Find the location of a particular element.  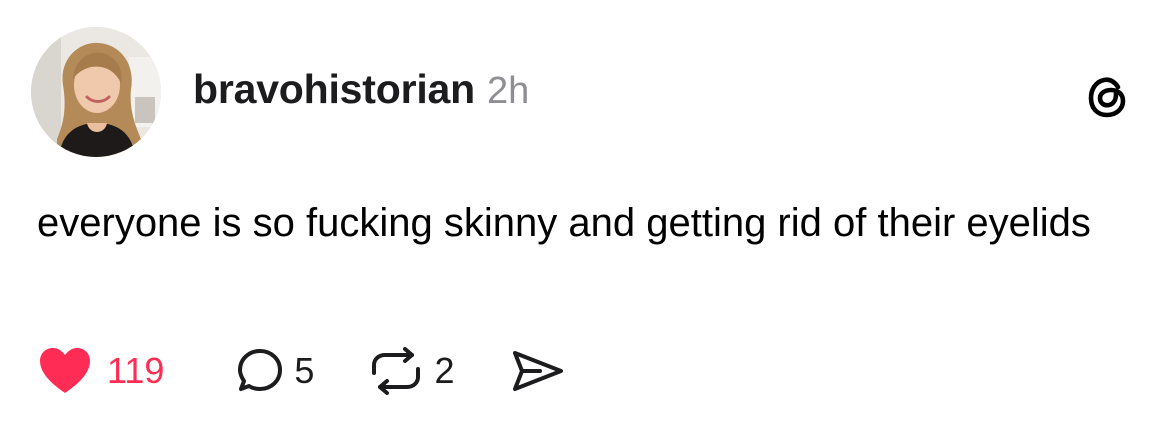

repost-arrows-icon is located at coordinates (396, 371).